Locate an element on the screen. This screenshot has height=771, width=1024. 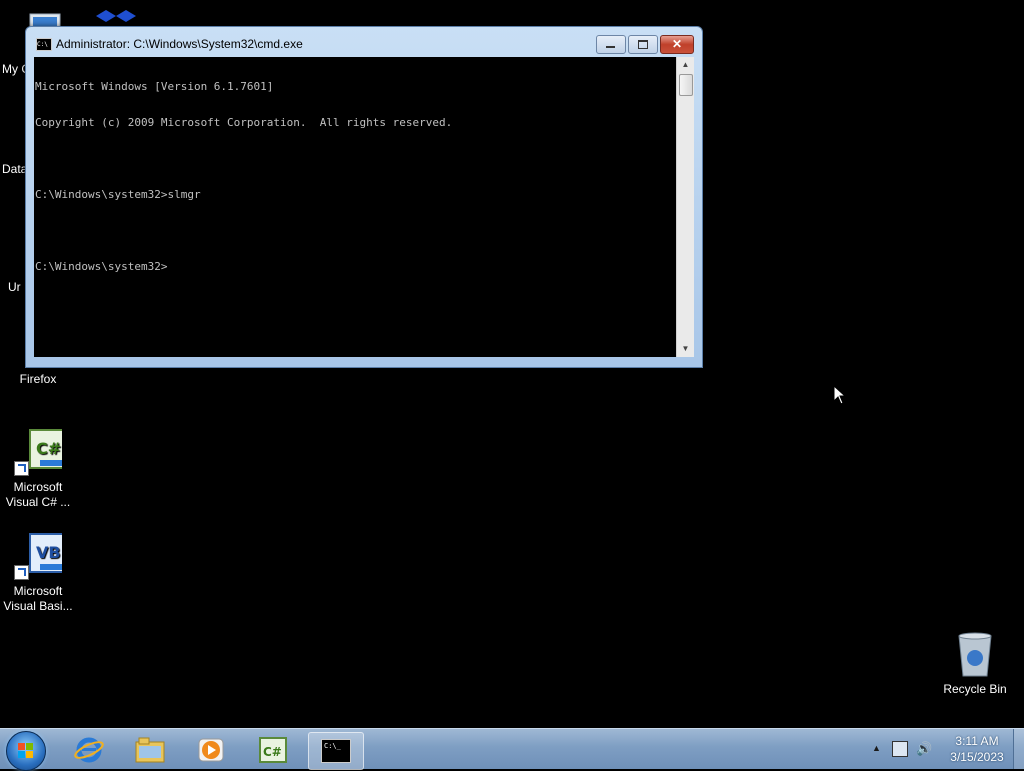
clock-date: 3/15/2023 is located at coordinates (977, 757).